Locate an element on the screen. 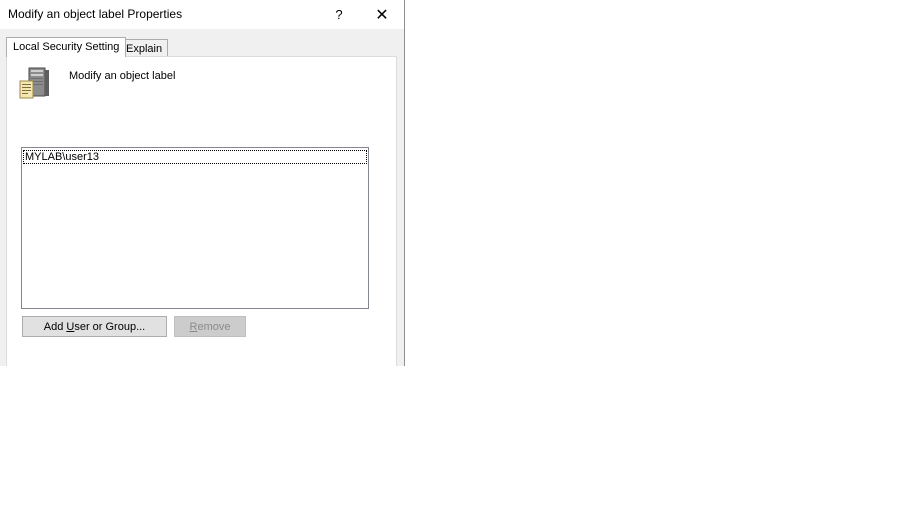 The image size is (900, 506). server-policy-icon is located at coordinates (34, 83).